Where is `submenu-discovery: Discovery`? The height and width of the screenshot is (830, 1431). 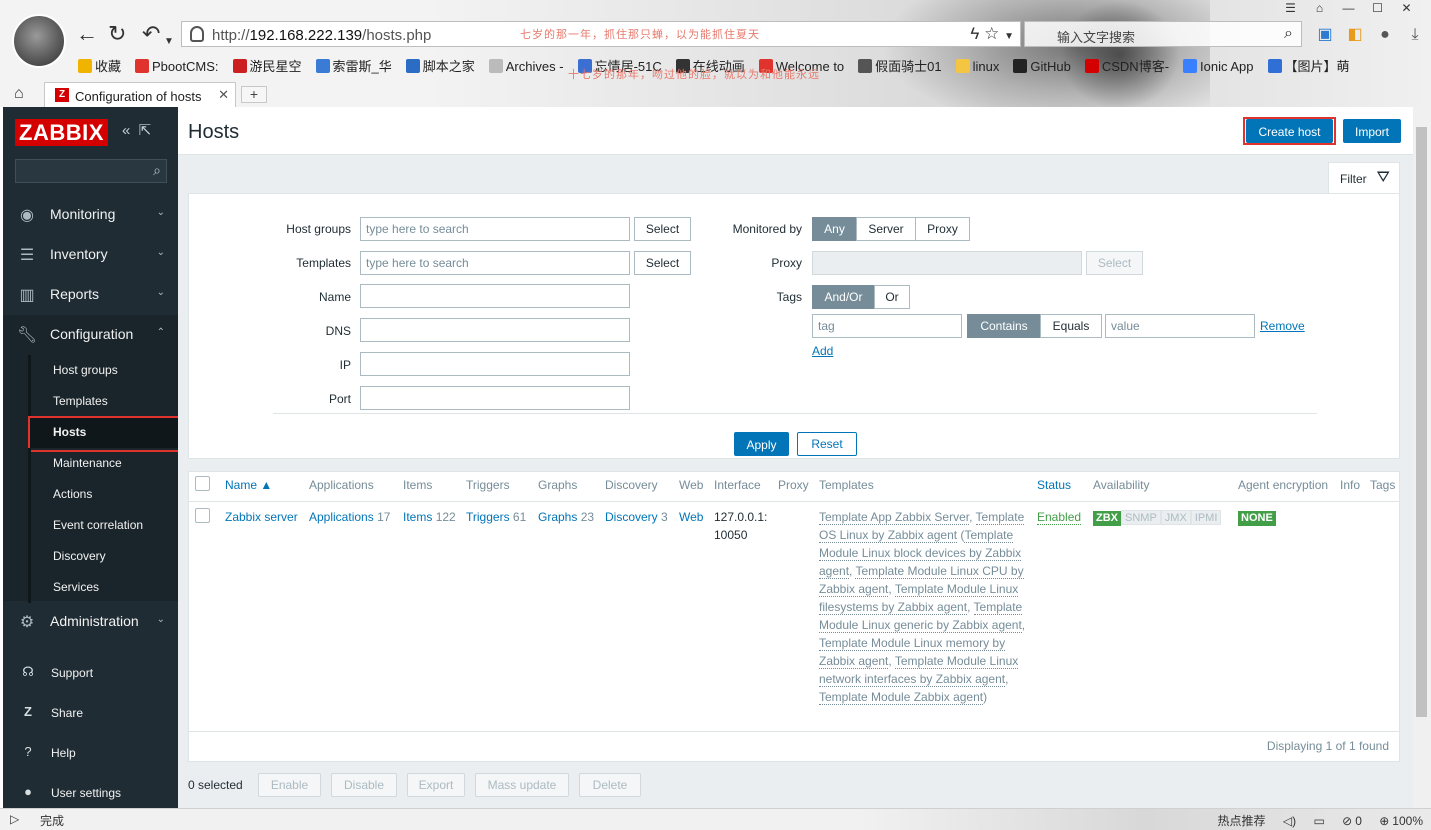
submenu-discovery: Discovery is located at coordinates (103, 556).